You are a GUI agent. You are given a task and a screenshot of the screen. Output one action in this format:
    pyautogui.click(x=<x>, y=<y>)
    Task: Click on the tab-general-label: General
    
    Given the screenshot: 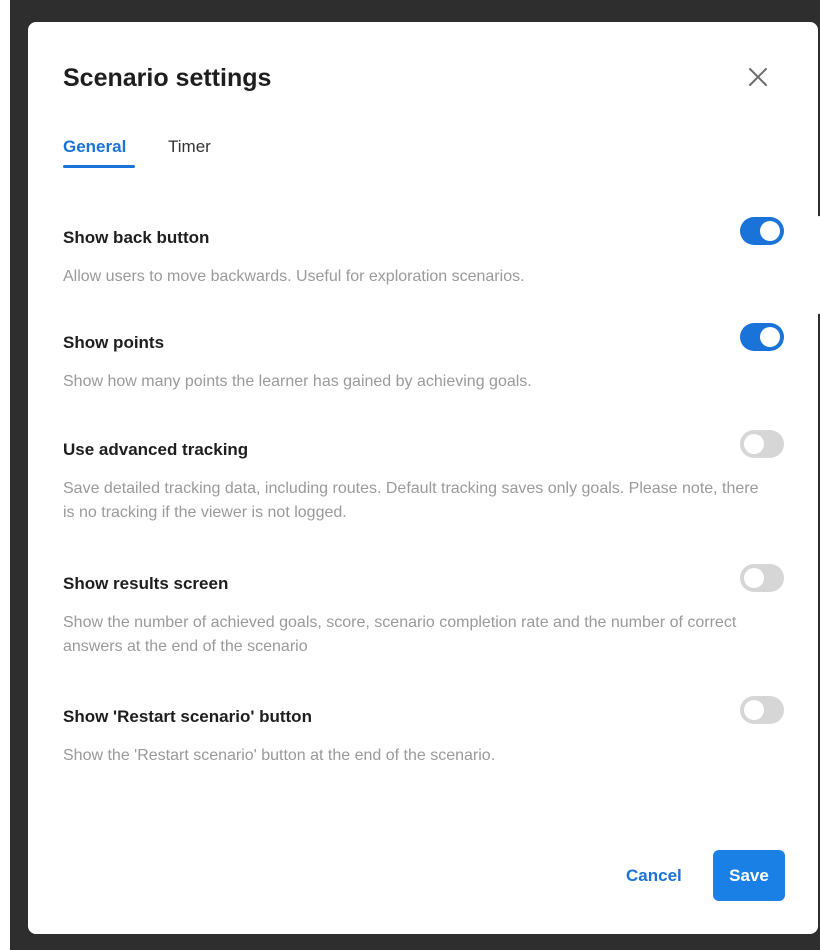 What is the action you would take?
    pyautogui.click(x=95, y=146)
    